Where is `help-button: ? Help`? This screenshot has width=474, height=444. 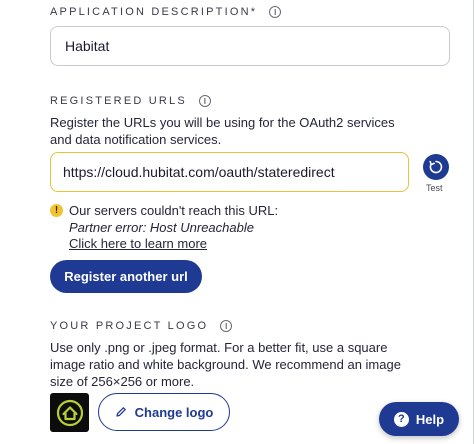
help-button: ? Help is located at coordinates (419, 419).